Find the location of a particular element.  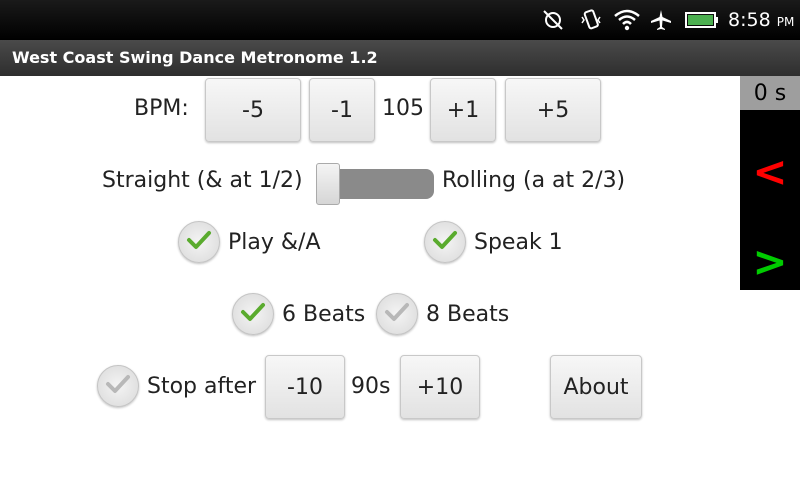

status-clock: 8:58 PM is located at coordinates (761, 20).